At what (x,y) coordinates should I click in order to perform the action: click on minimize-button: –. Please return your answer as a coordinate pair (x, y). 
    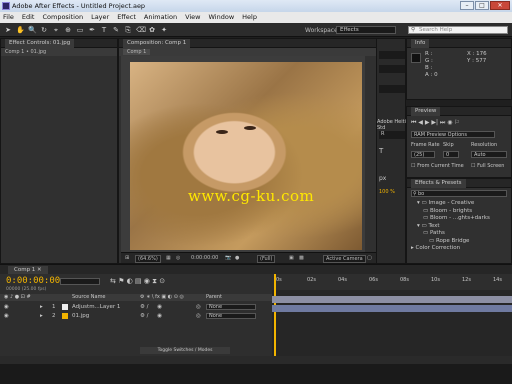
    Looking at the image, I should click on (467, 5).